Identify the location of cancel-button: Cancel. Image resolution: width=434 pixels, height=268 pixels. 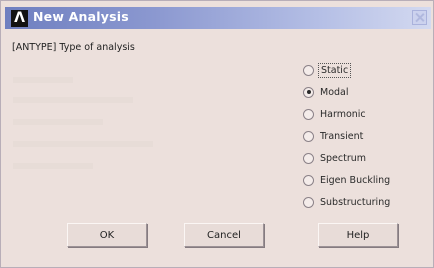
(224, 235).